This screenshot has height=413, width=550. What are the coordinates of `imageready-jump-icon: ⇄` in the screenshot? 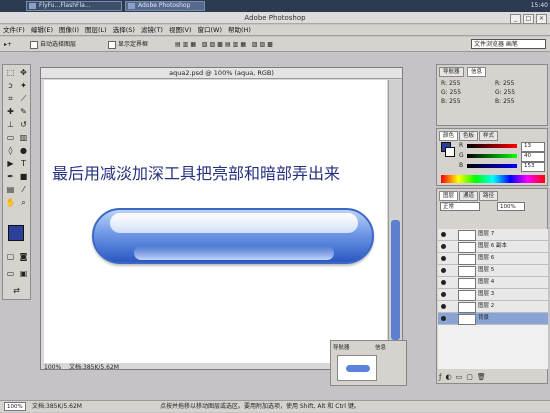 It's located at (16, 290).